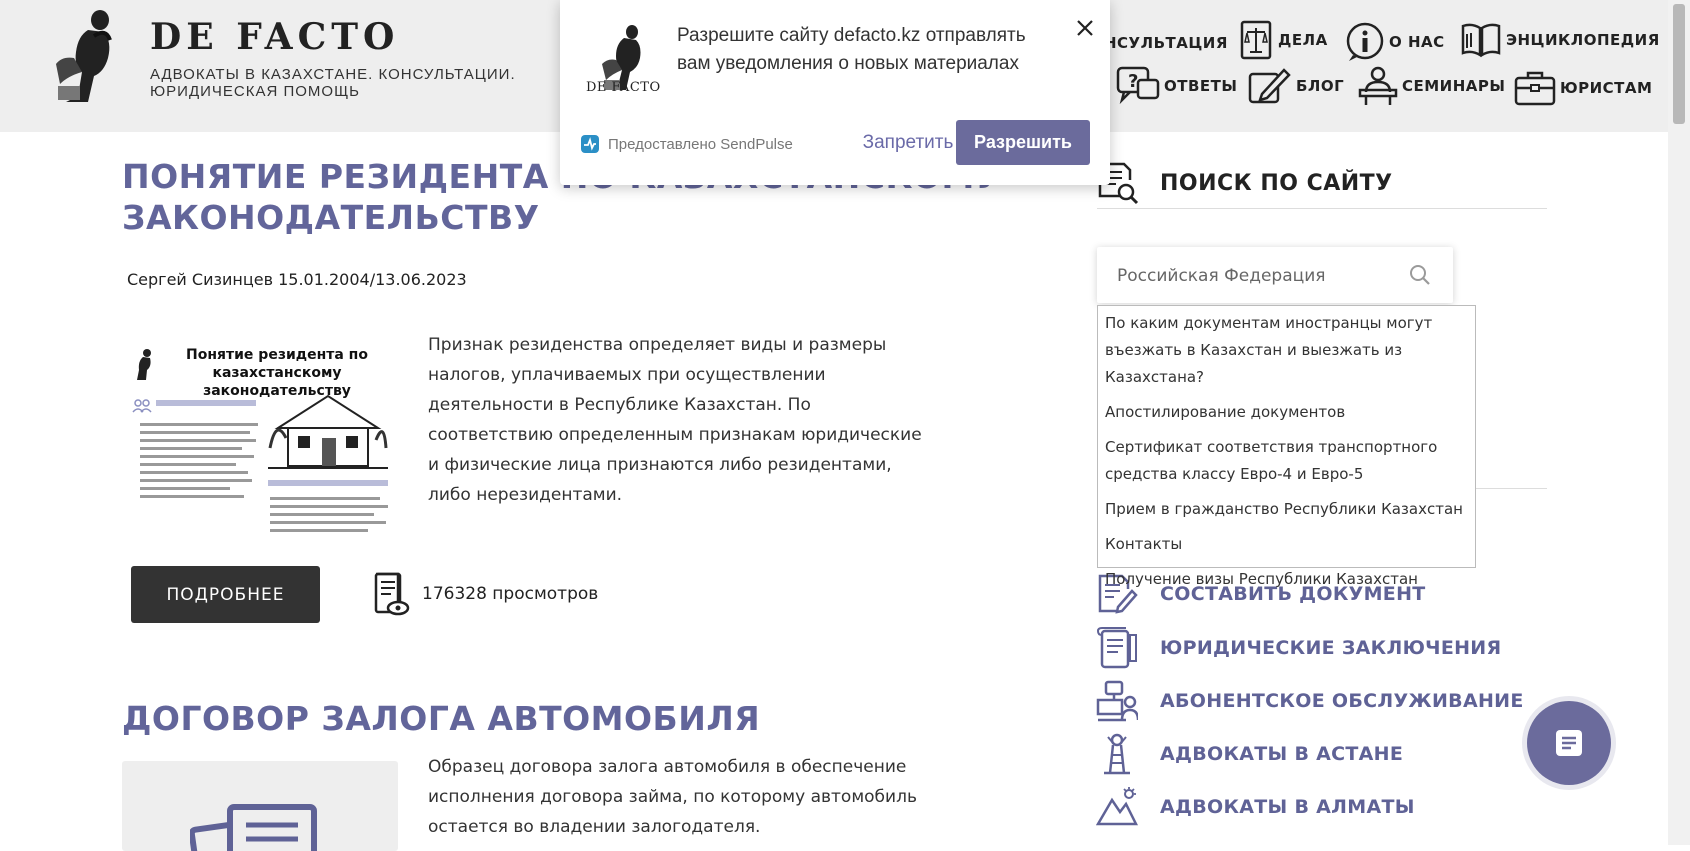 The height and width of the screenshot is (851, 1690). Describe the element at coordinates (1286, 412) in the screenshot. I see `suggestion-item: Апостилирование документов` at that location.